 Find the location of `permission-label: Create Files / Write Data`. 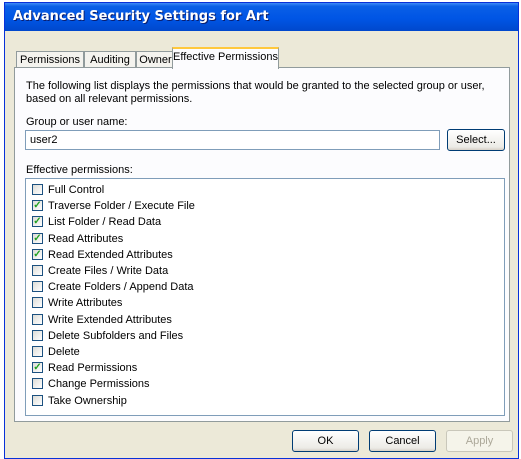

permission-label: Create Files / Write Data is located at coordinates (108, 271).